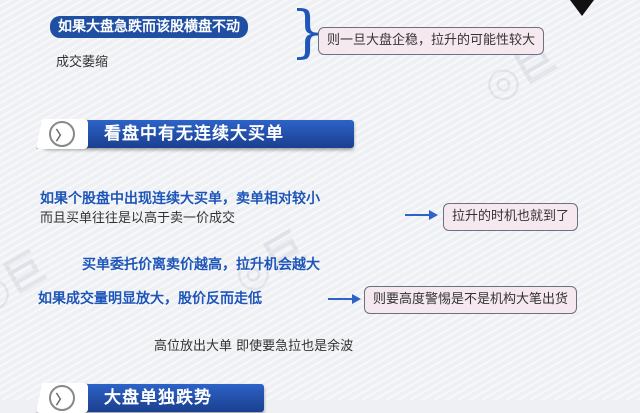 This screenshot has height=413, width=640. What do you see at coordinates (194, 134) in the screenshot?
I see `section-header-title: 看盘中有无连续大买单` at bounding box center [194, 134].